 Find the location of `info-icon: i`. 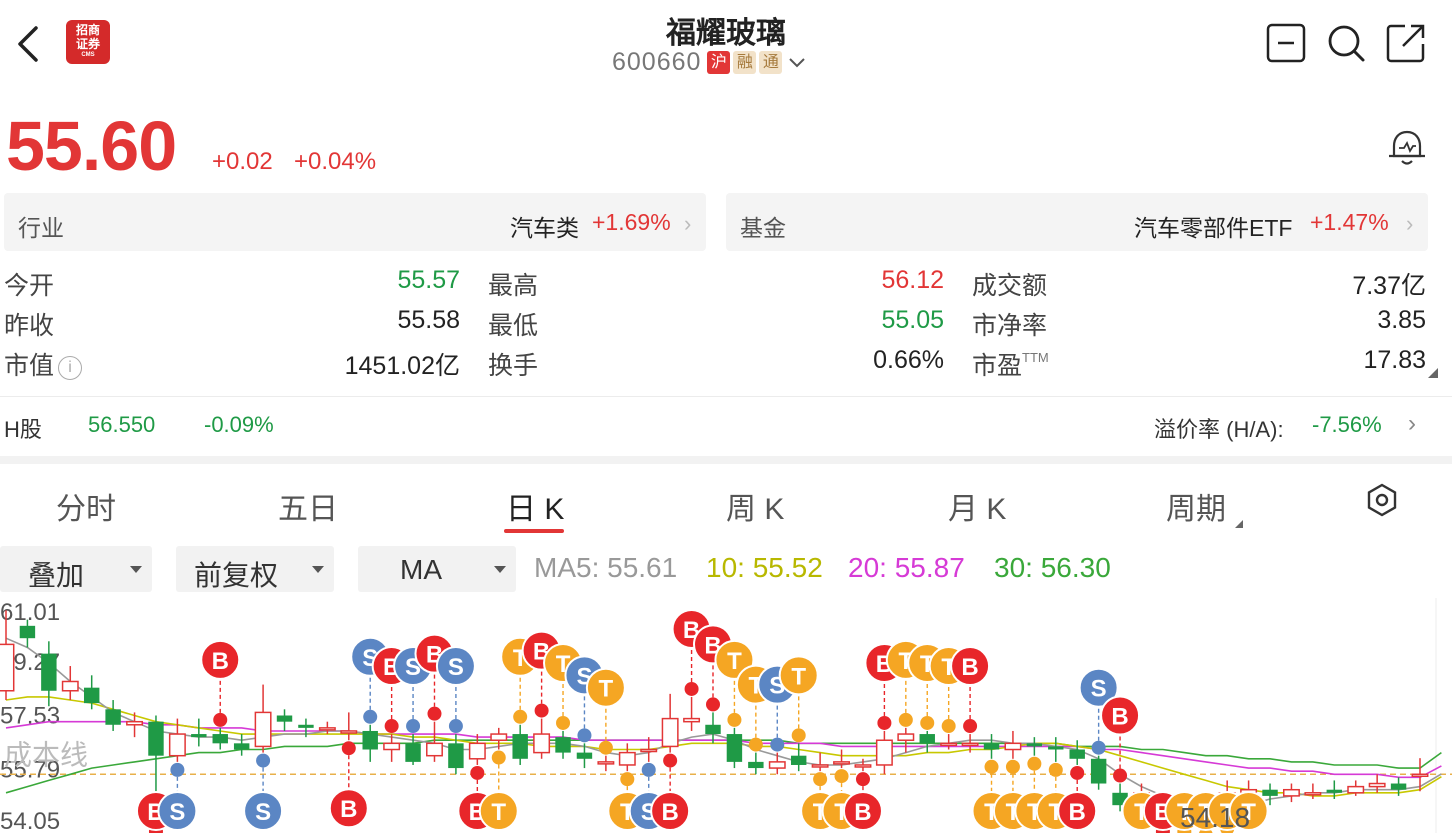

info-icon: i is located at coordinates (70, 368).